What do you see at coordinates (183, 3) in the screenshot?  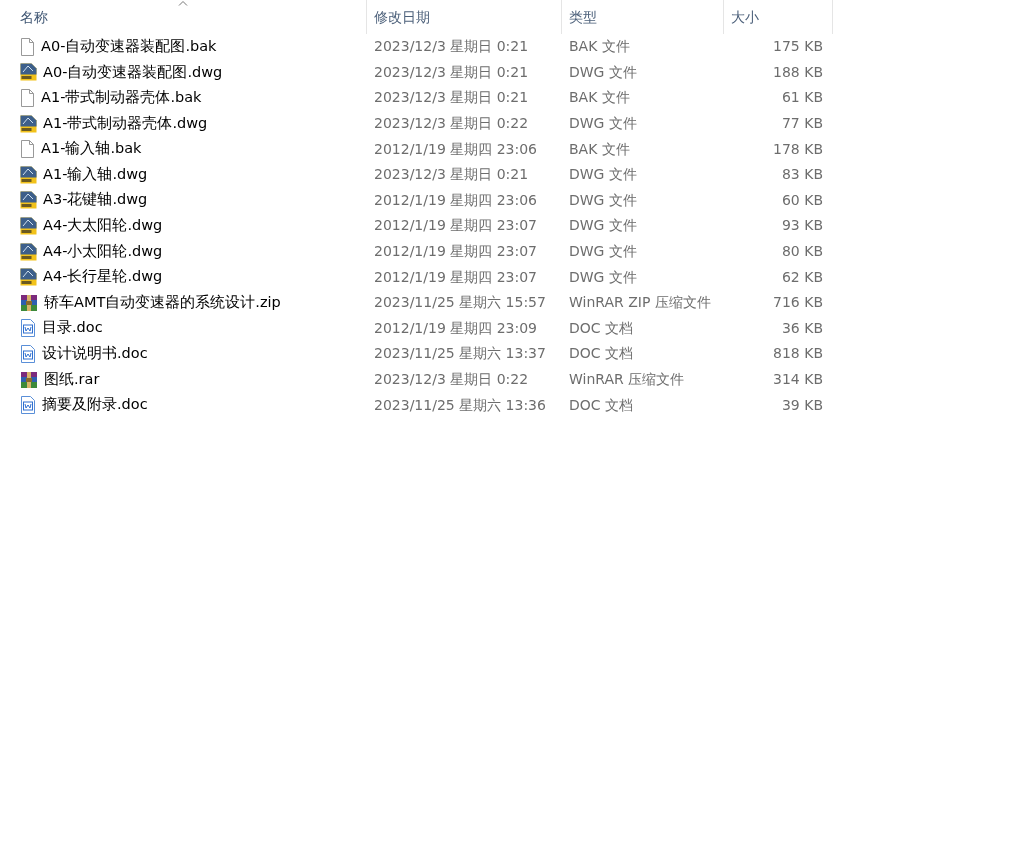 I see `sort-chevron-icon` at bounding box center [183, 3].